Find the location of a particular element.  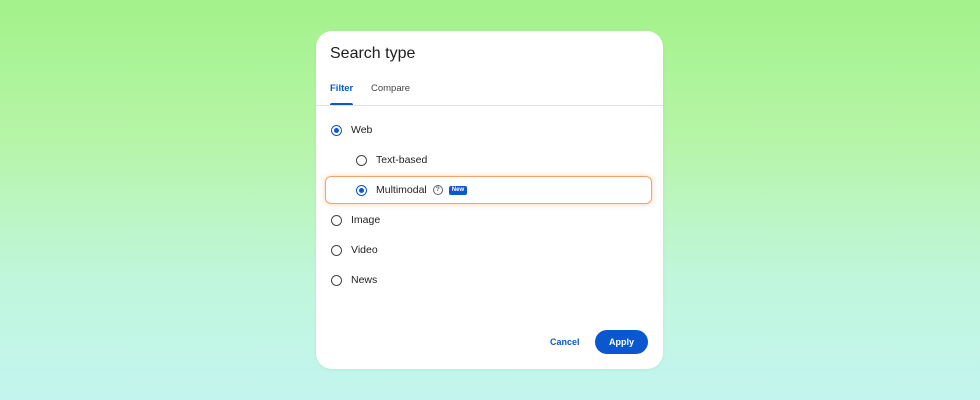

option-web-label: Web is located at coordinates (362, 130).